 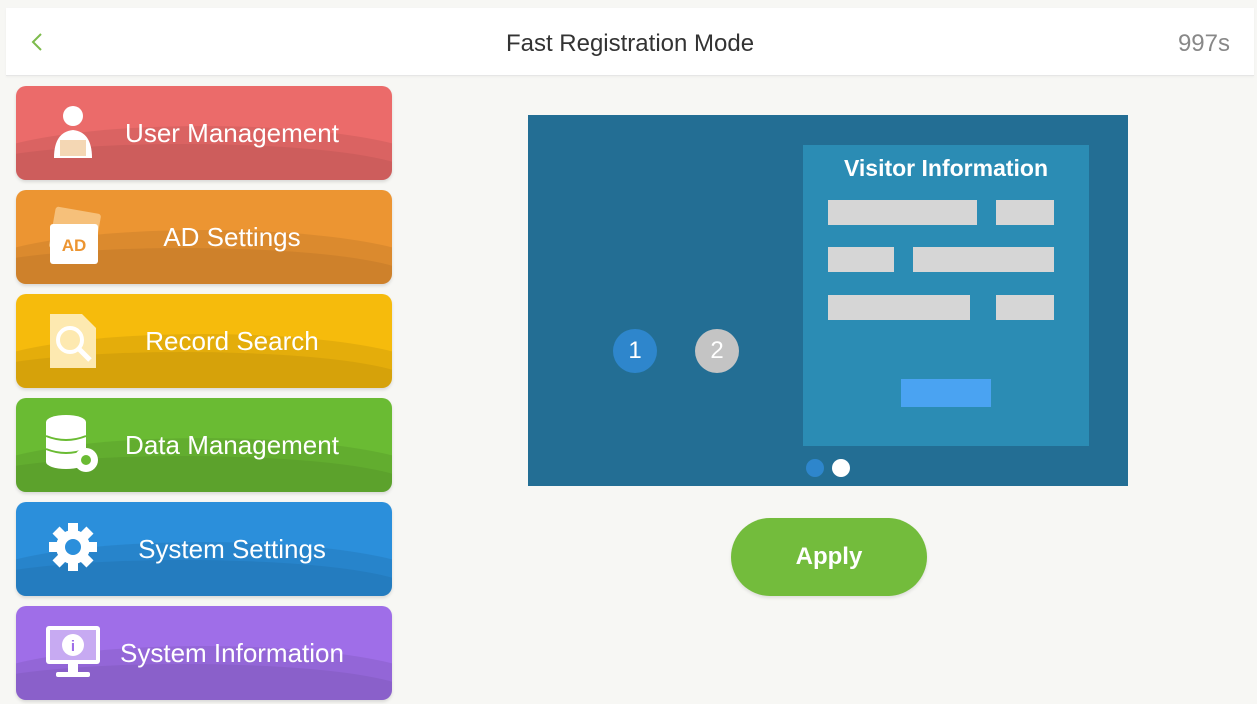 I want to click on menu-item-label: Data Management, so click(x=232, y=444).